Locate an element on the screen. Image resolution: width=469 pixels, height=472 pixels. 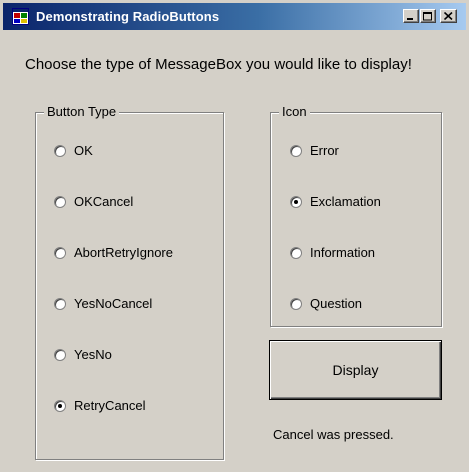
radio-information: Information is located at coordinates (332, 252).